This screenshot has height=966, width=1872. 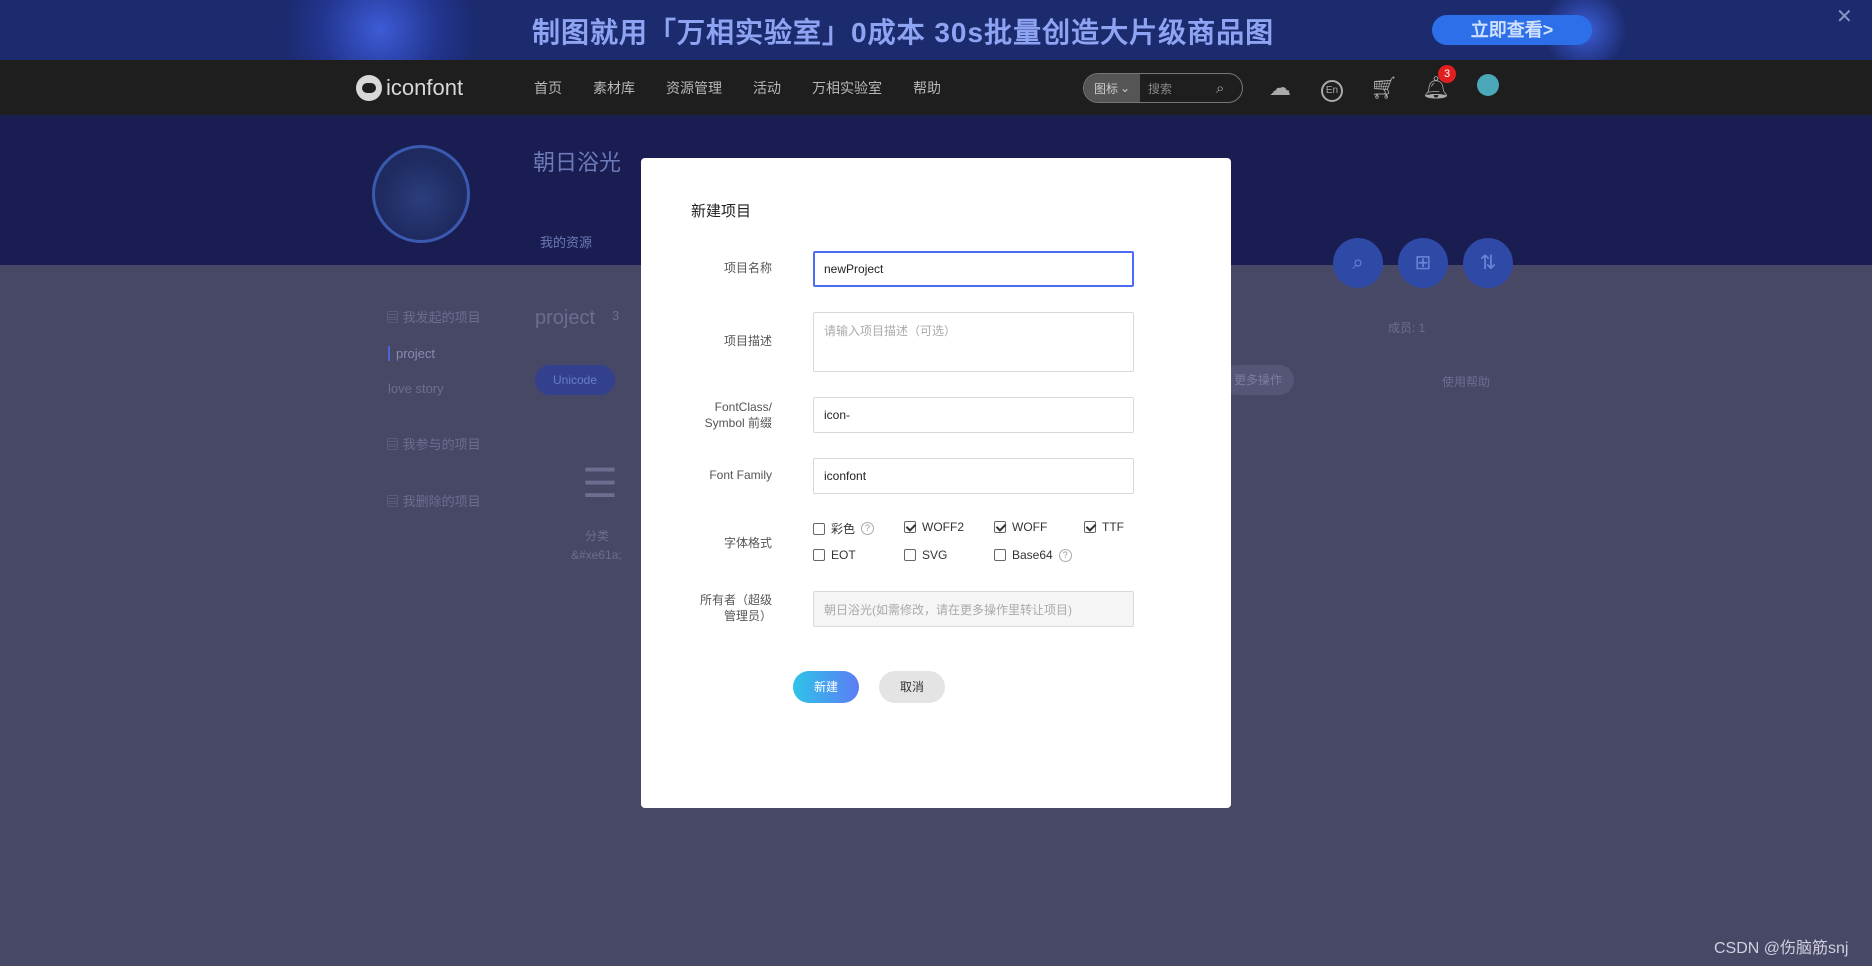 I want to click on owner-input: 朝日浴光(如需修改，请在更多操作里转让项目), so click(x=973, y=609).